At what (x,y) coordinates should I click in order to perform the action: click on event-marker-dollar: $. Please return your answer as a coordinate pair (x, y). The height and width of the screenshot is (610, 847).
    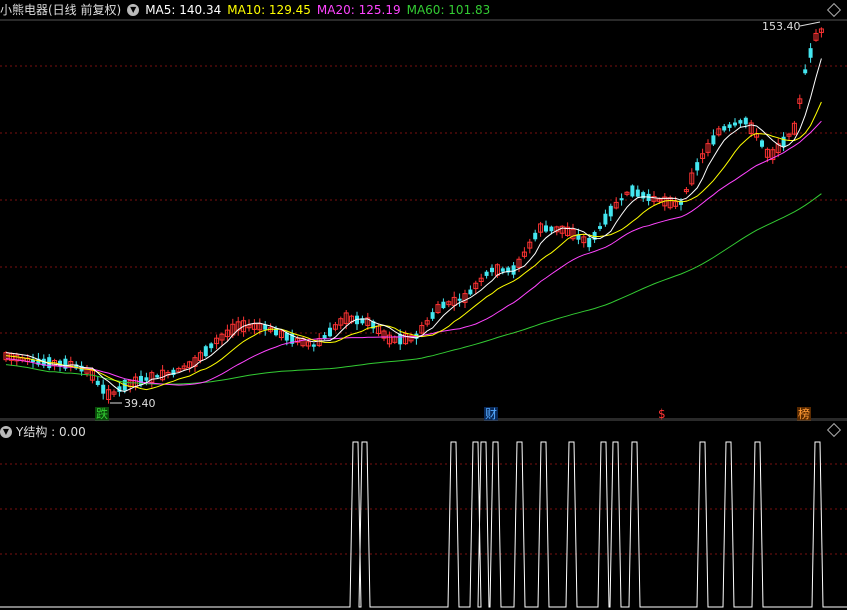
    Looking at the image, I should click on (662, 414).